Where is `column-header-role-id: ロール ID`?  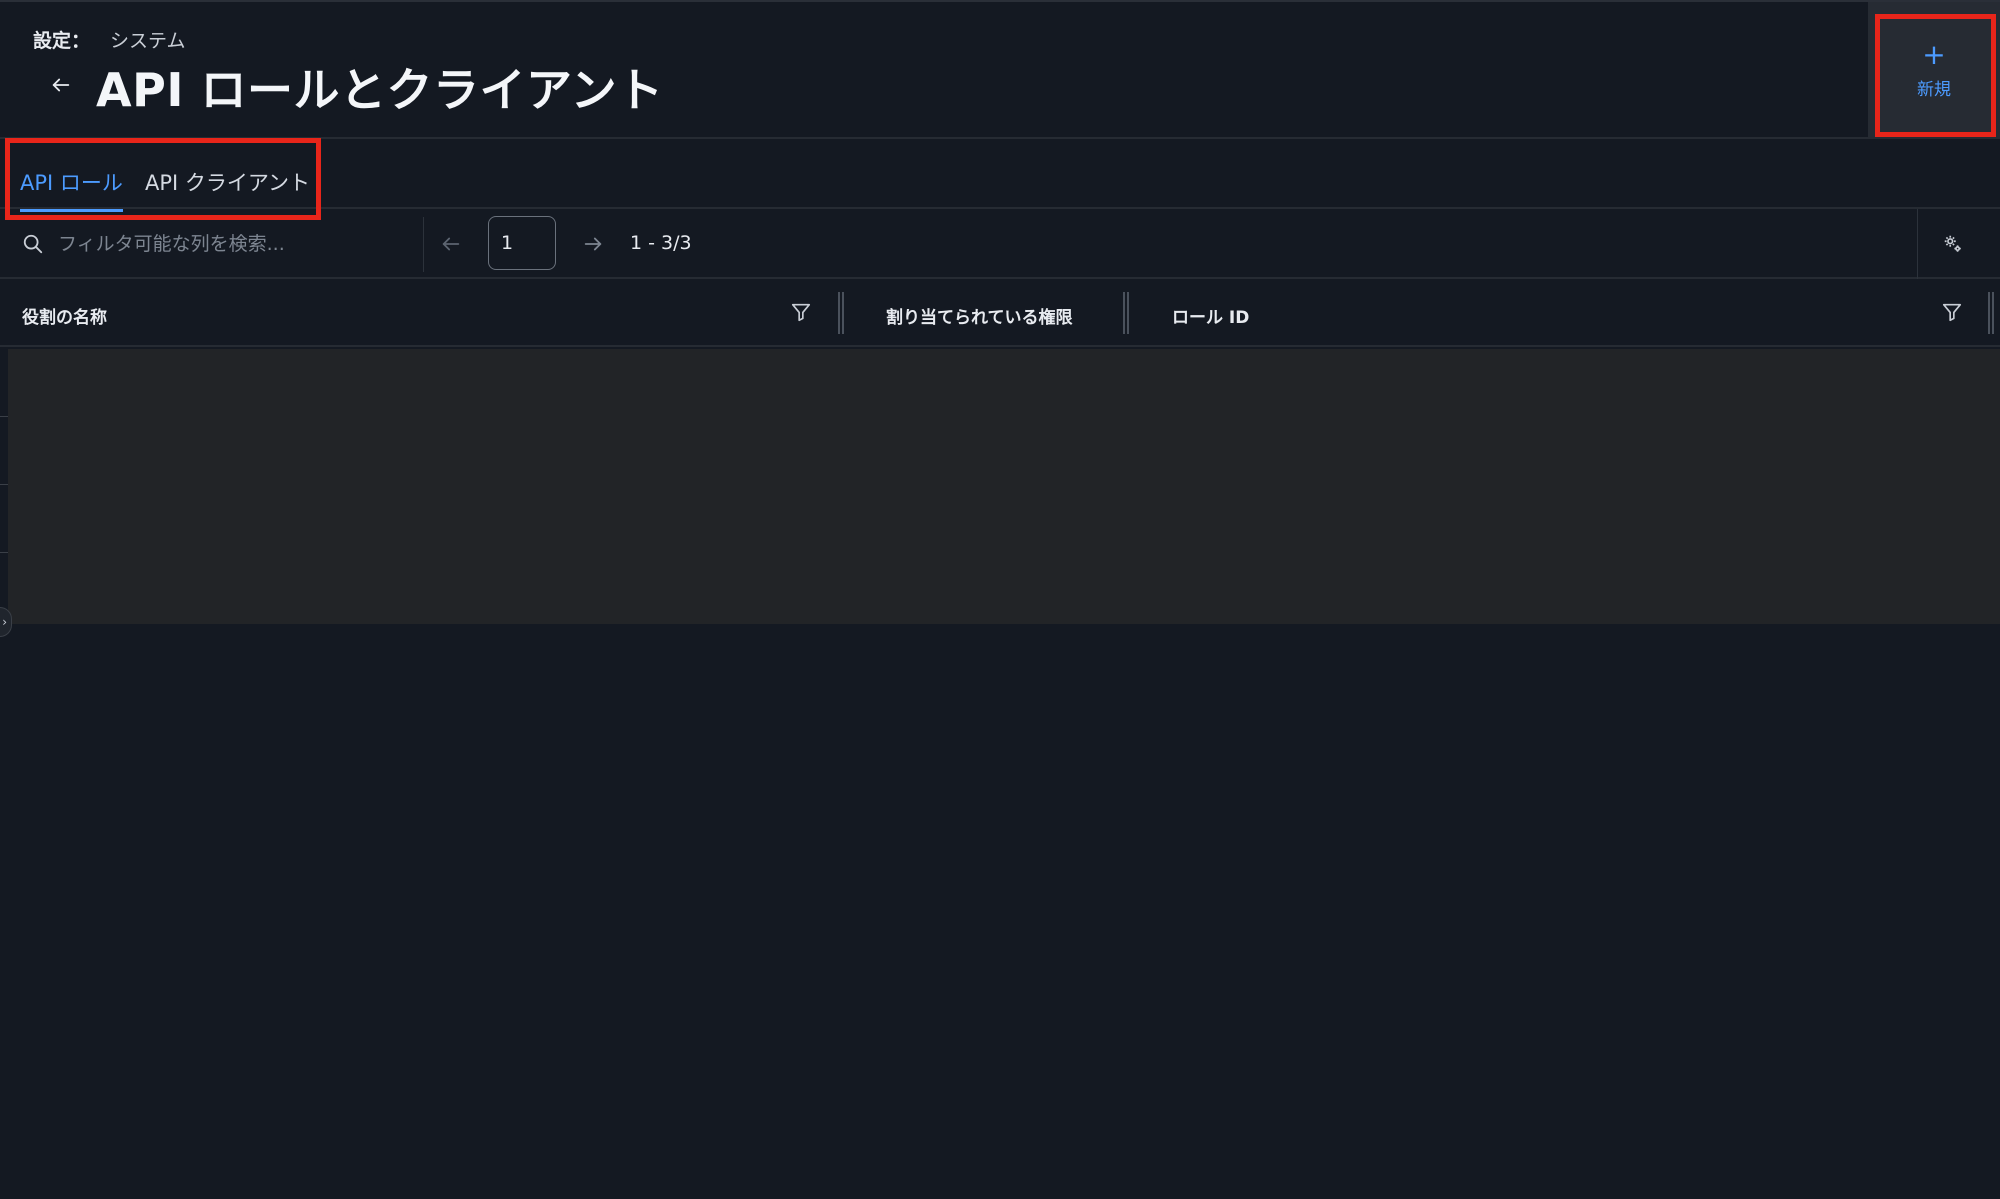 column-header-role-id: ロール ID is located at coordinates (1210, 315).